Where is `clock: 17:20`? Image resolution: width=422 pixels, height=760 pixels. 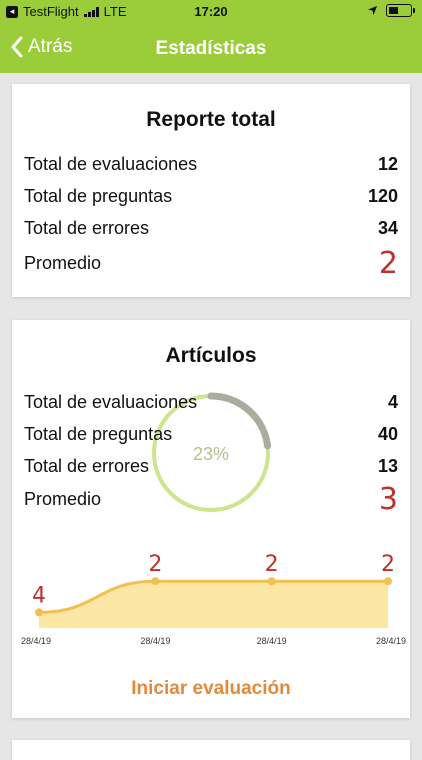 clock: 17:20 is located at coordinates (211, 11).